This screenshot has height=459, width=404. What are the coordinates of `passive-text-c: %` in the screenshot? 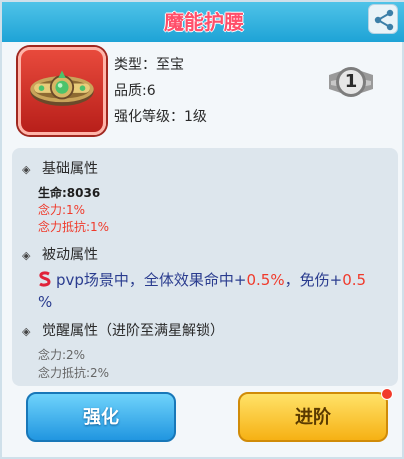 It's located at (45, 302).